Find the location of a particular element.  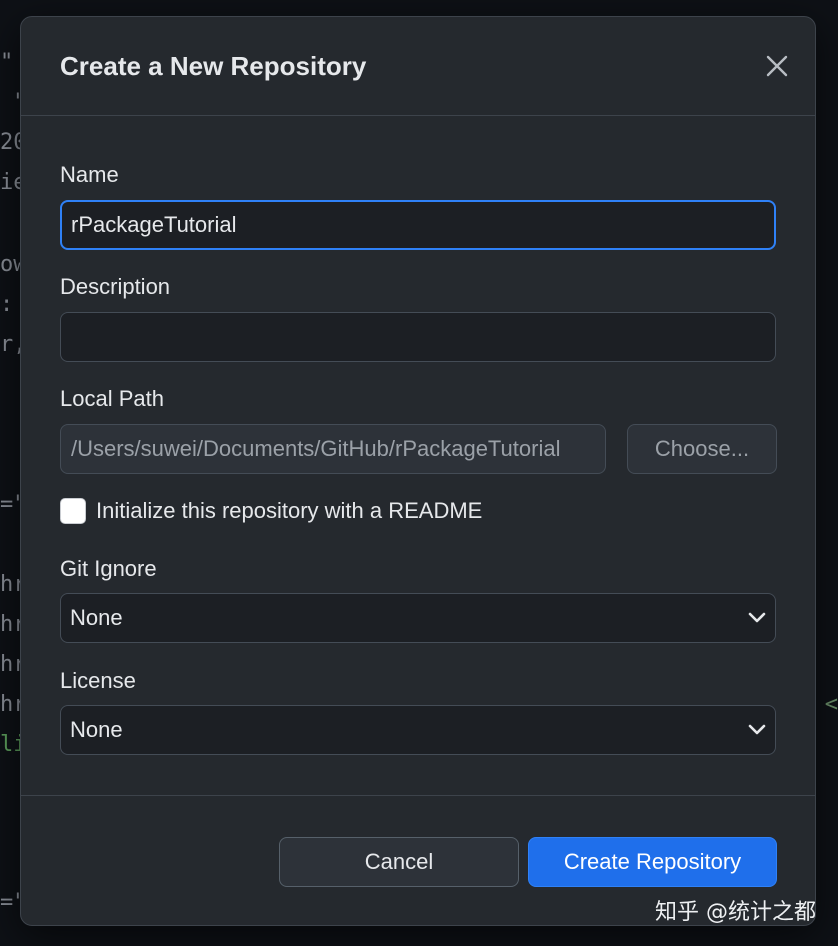

close-button is located at coordinates (777, 66).